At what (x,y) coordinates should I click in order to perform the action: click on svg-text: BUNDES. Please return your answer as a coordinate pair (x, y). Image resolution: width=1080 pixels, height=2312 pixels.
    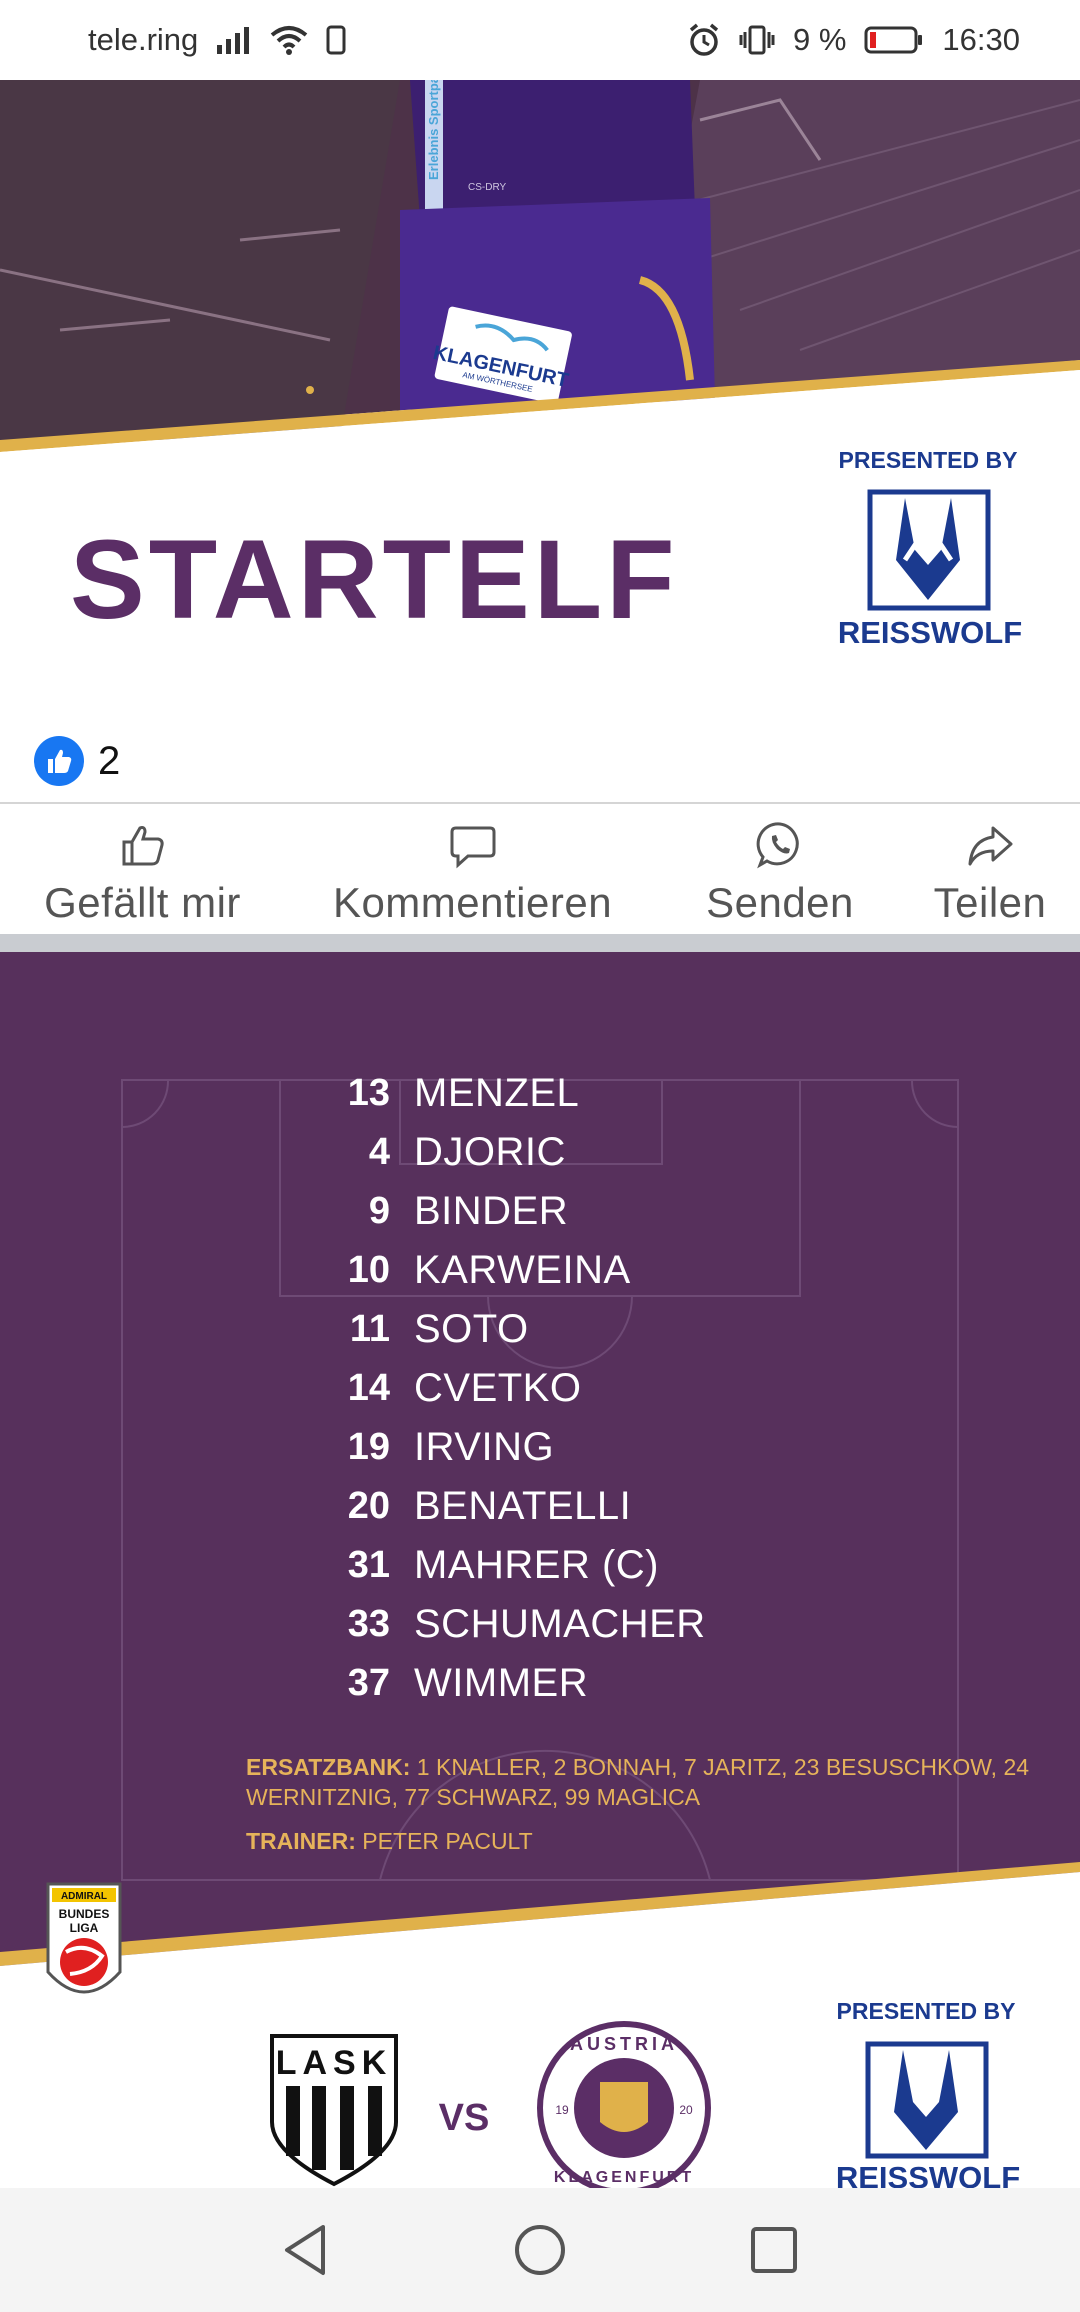
    Looking at the image, I should click on (84, 1914).